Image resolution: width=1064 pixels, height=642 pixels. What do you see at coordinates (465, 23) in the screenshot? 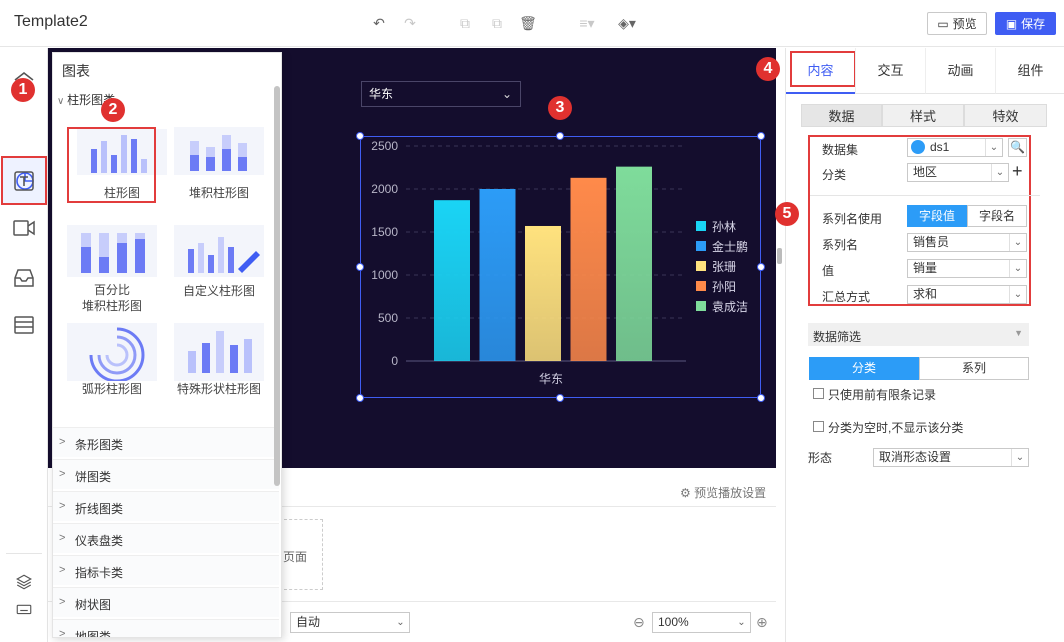
I see `copy-icon: ⧉` at bounding box center [465, 23].